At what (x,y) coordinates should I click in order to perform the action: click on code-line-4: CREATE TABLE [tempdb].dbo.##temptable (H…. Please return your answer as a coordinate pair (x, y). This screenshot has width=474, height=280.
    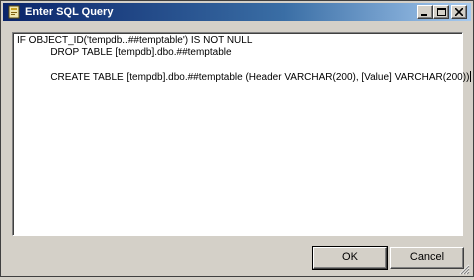
    Looking at the image, I should click on (244, 77).